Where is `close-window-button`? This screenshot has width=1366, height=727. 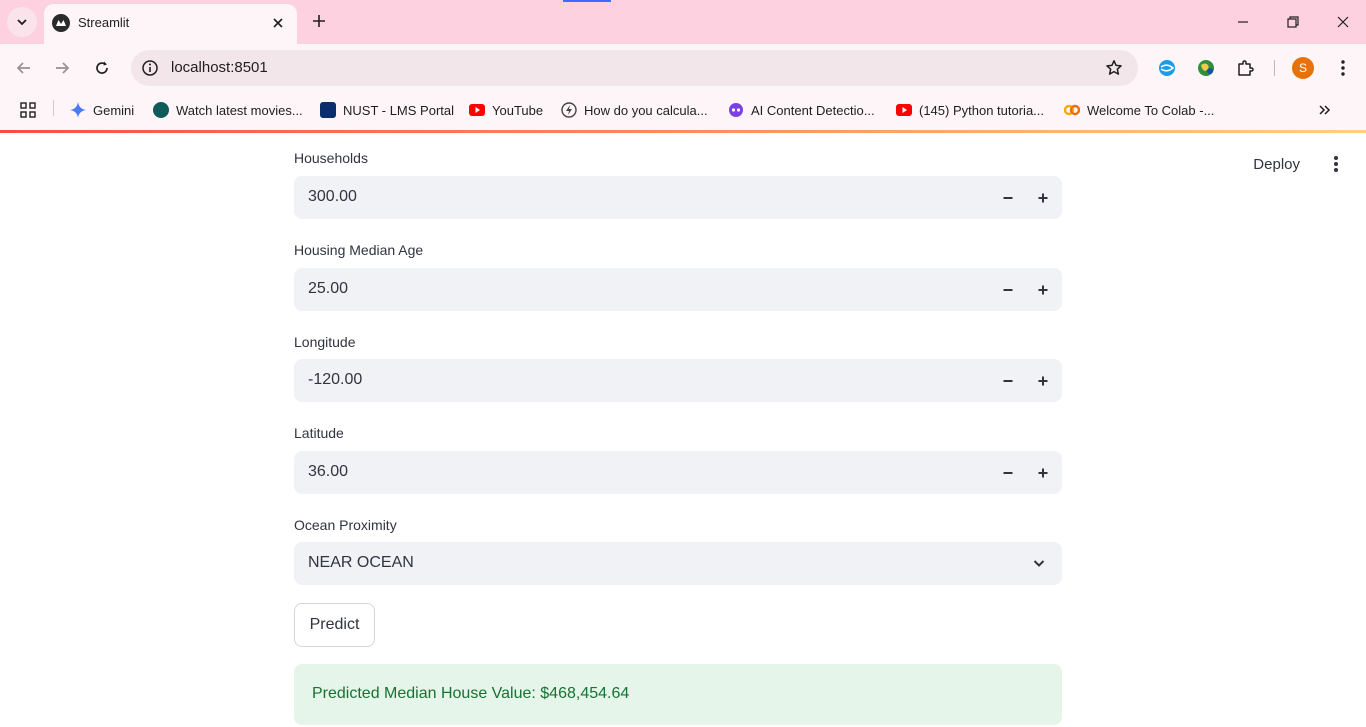
close-window-button is located at coordinates (1342, 22).